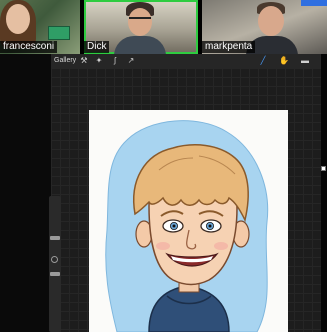  I want to click on resize-handle, so click(323, 168).